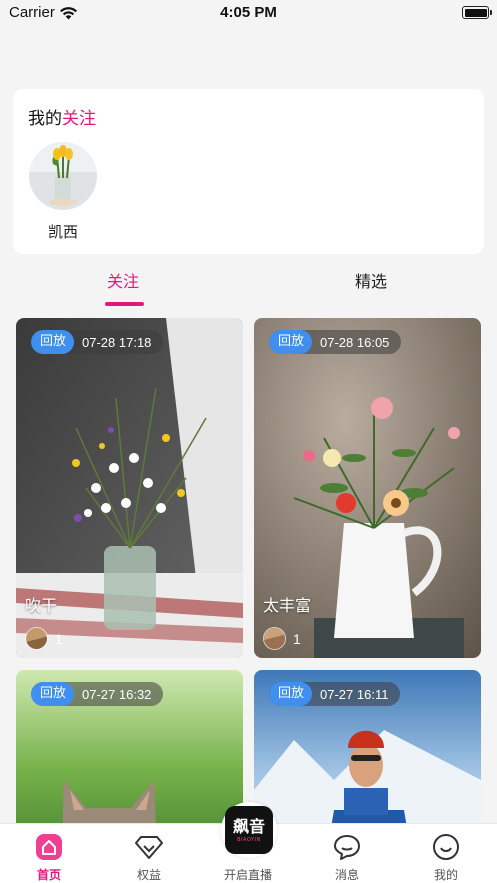 The height and width of the screenshot is (883, 497). I want to click on card-title: 吹干, so click(41, 605).